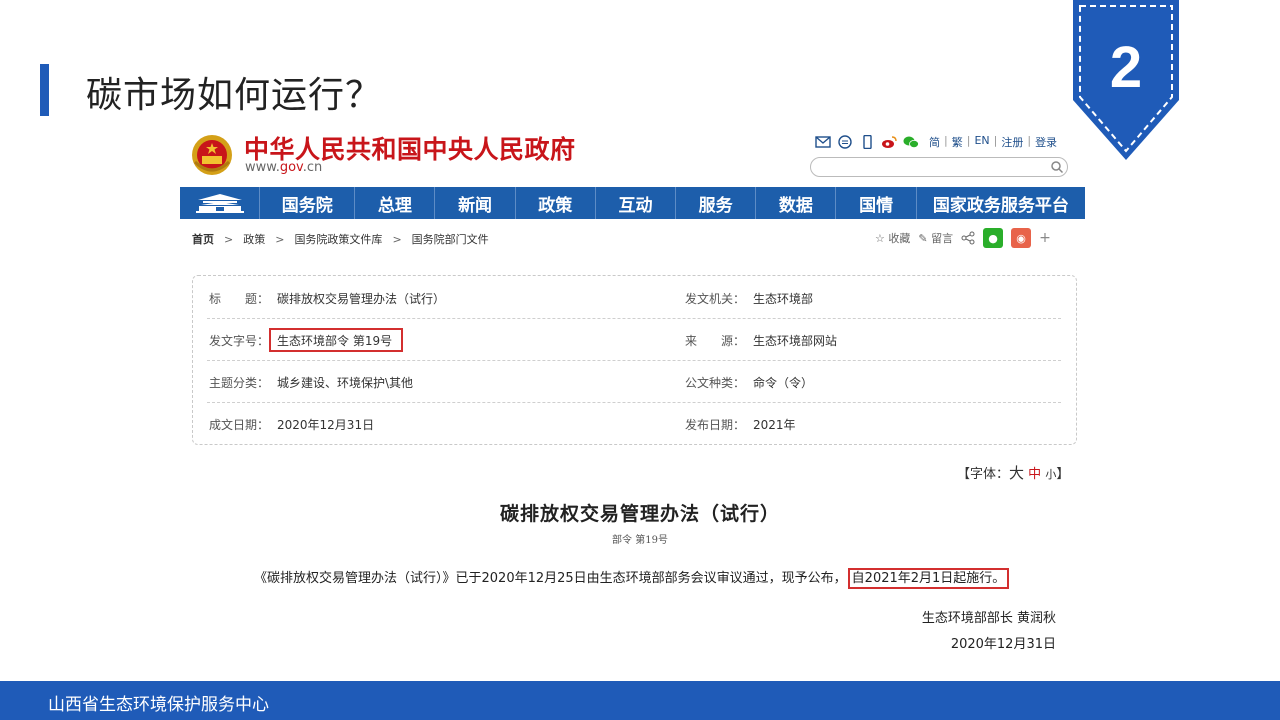 This screenshot has width=1280, height=720. I want to click on login-link: 登录, so click(1046, 142).